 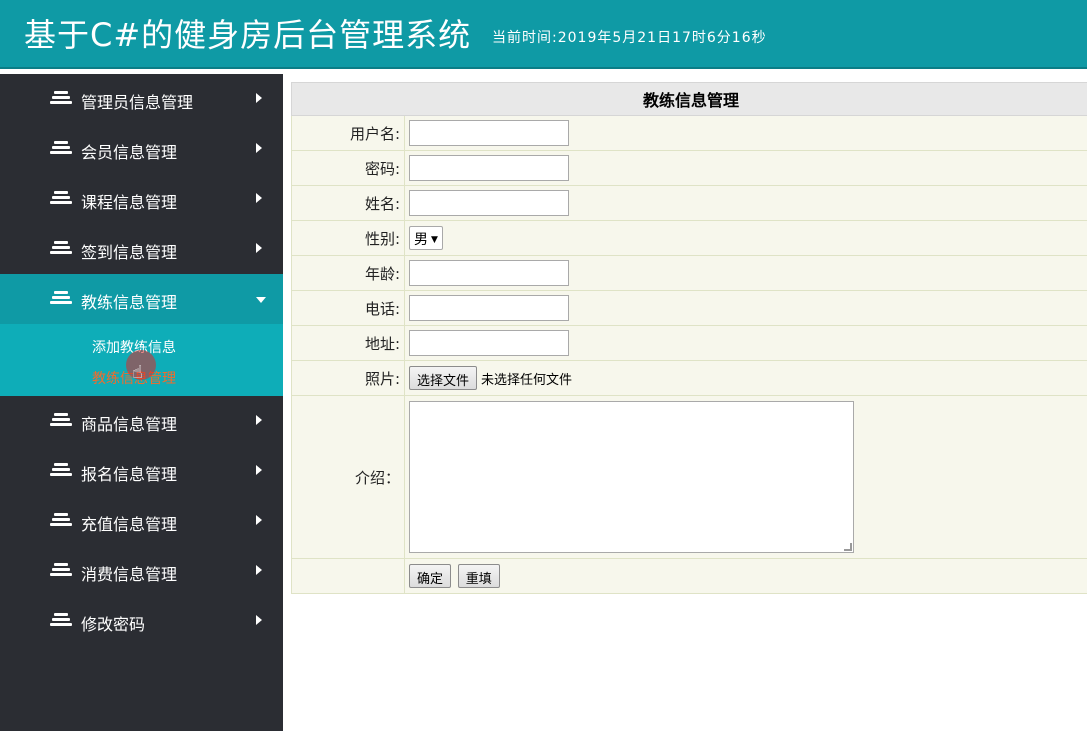 What do you see at coordinates (348, 308) in the screenshot?
I see `phone-label: 电话:` at bounding box center [348, 308].